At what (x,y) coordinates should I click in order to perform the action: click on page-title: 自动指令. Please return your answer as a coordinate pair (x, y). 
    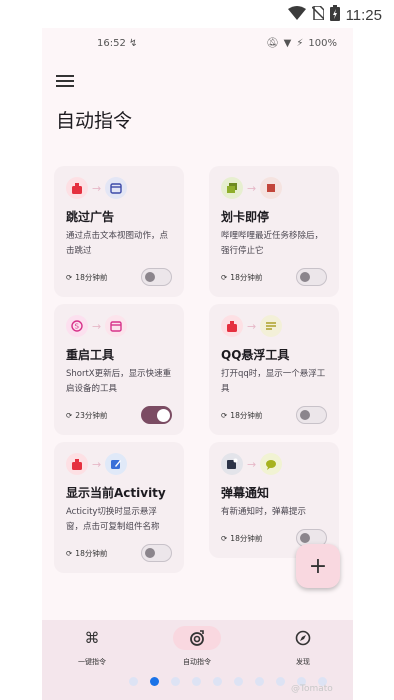
    Looking at the image, I should click on (94, 121).